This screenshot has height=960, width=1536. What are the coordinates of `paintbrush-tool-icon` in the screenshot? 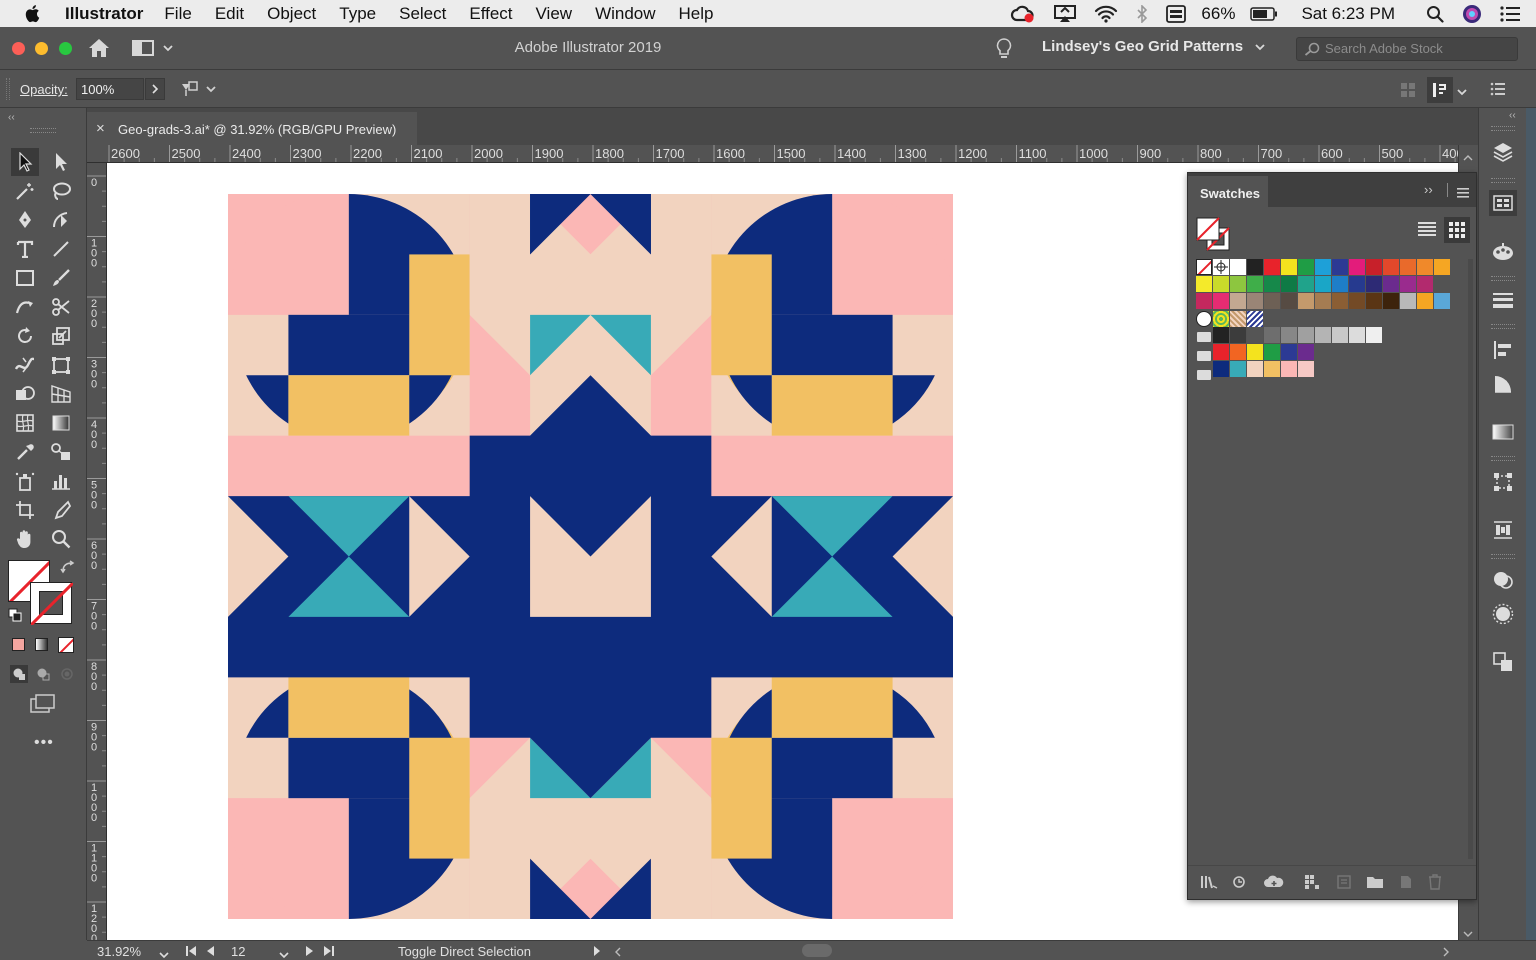 It's located at (61, 278).